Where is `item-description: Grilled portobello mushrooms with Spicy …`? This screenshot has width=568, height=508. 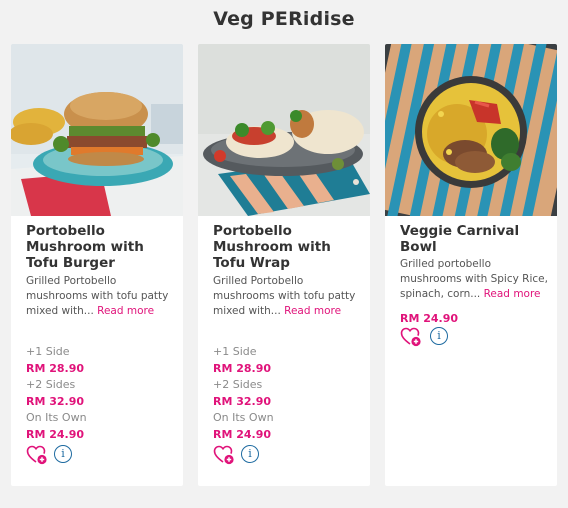
item-description: Grilled portobello mushrooms with Spicy … is located at coordinates (474, 279).